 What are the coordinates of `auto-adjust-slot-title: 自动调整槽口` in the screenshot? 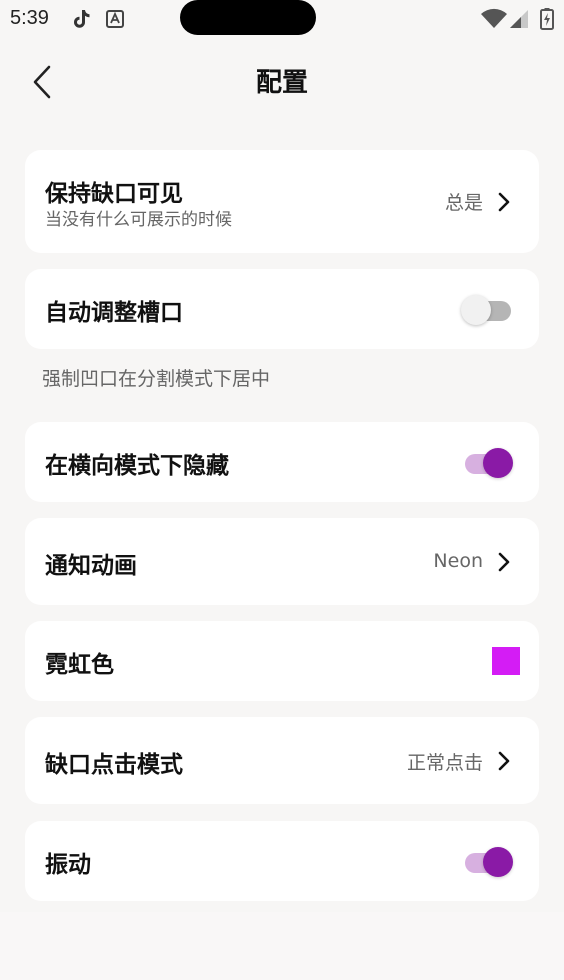 It's located at (114, 313).